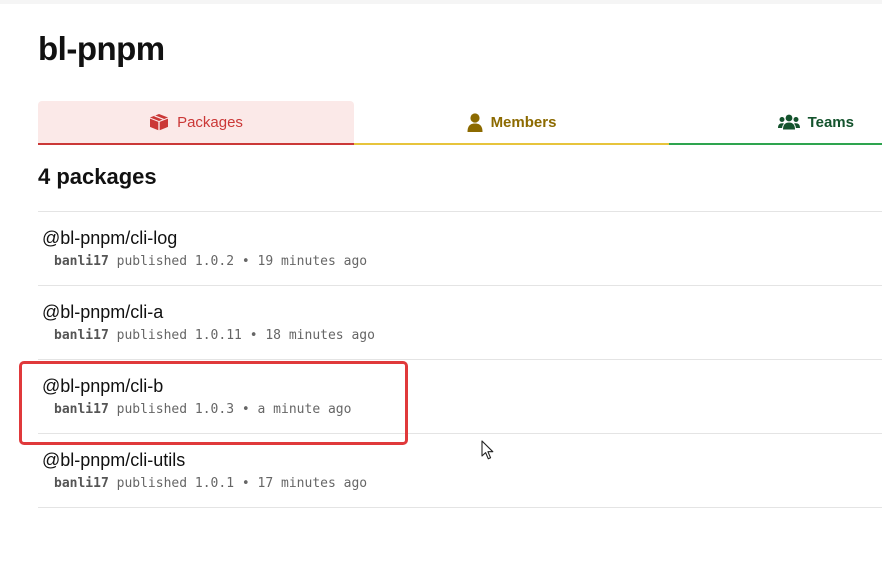 The height and width of the screenshot is (561, 882). I want to click on package-meta: banli17 published 1.0.2 • 19 minutes ago, so click(462, 261).